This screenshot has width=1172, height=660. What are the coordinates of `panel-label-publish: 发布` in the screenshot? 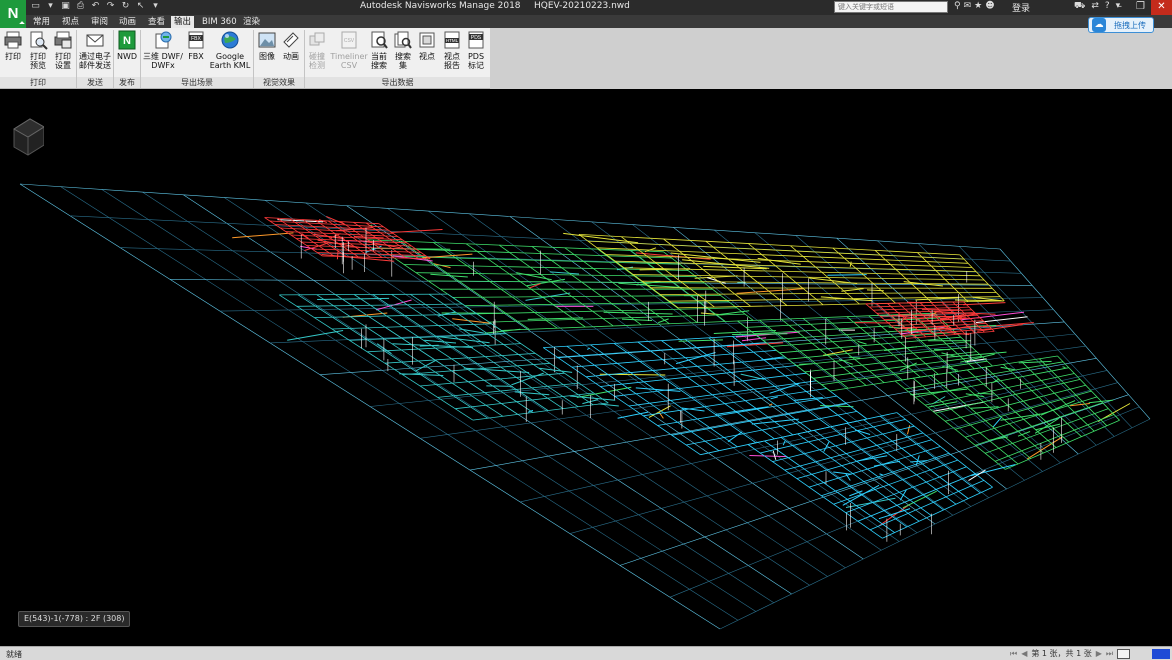 It's located at (127, 82).